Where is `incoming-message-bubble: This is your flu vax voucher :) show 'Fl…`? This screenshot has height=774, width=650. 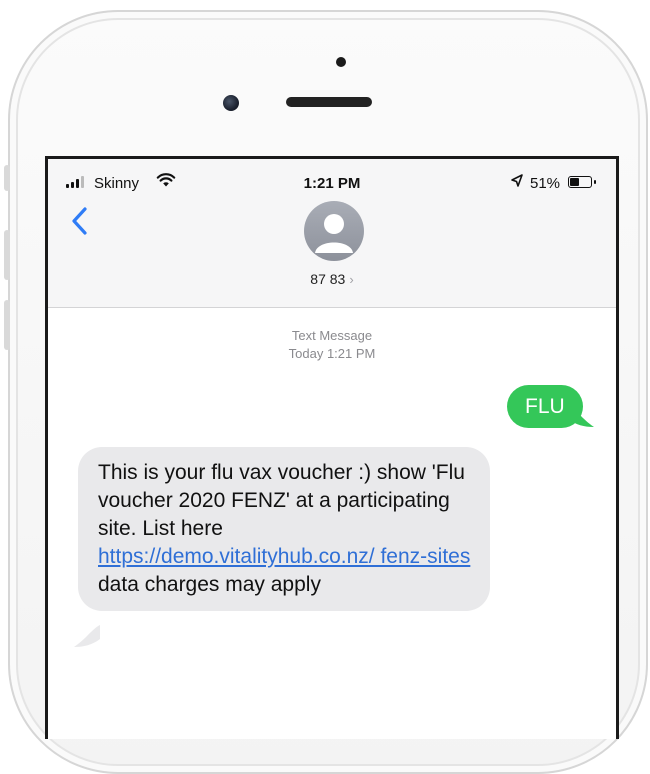 incoming-message-bubble: This is your flu vax voucher :) show 'Fl… is located at coordinates (284, 529).